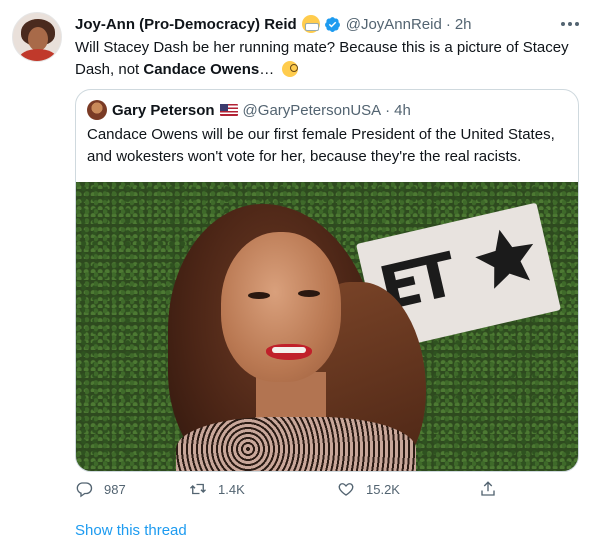  I want to click on quoted-author-handle: @GaryPetersonUSA, so click(312, 110).